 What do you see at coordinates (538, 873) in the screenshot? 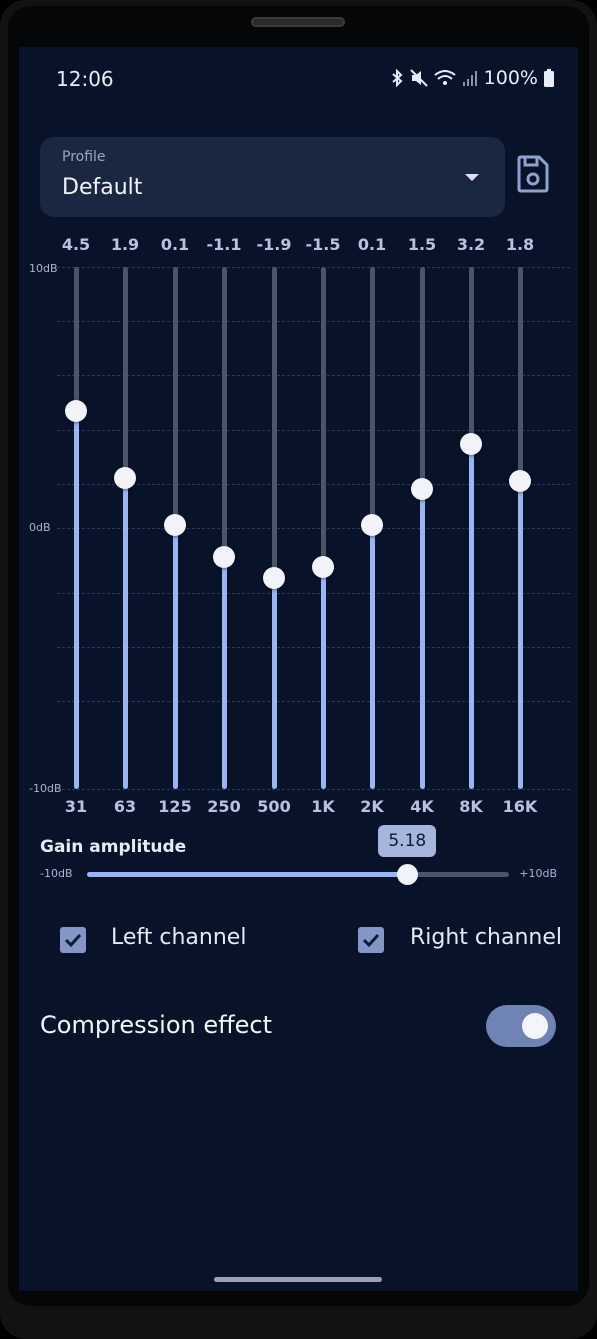
I see `gain-max-label: +10dB` at bounding box center [538, 873].